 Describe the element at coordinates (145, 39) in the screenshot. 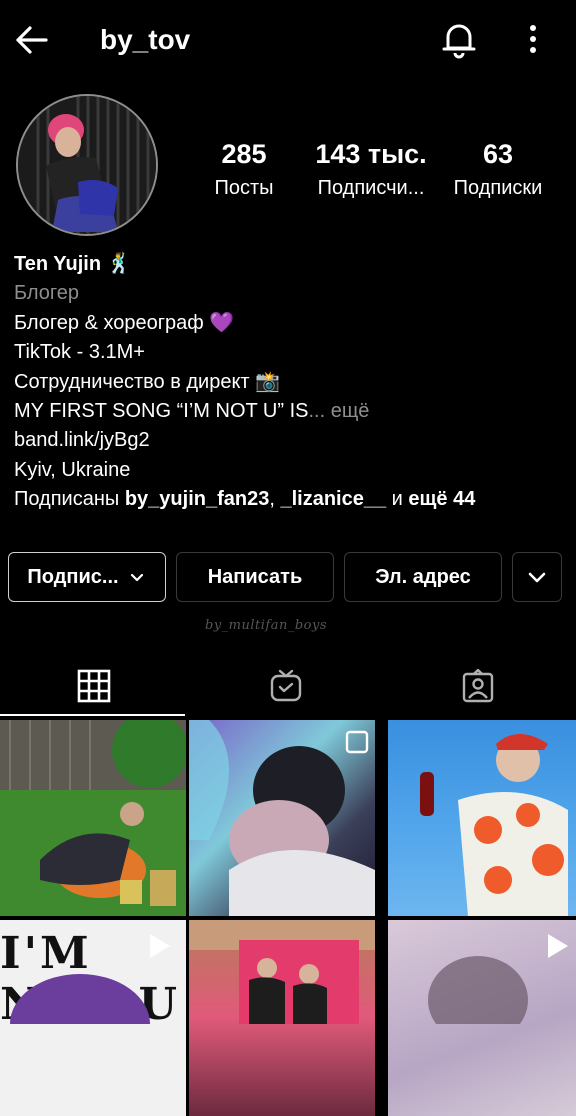

I see `profile-username: by_tov` at that location.